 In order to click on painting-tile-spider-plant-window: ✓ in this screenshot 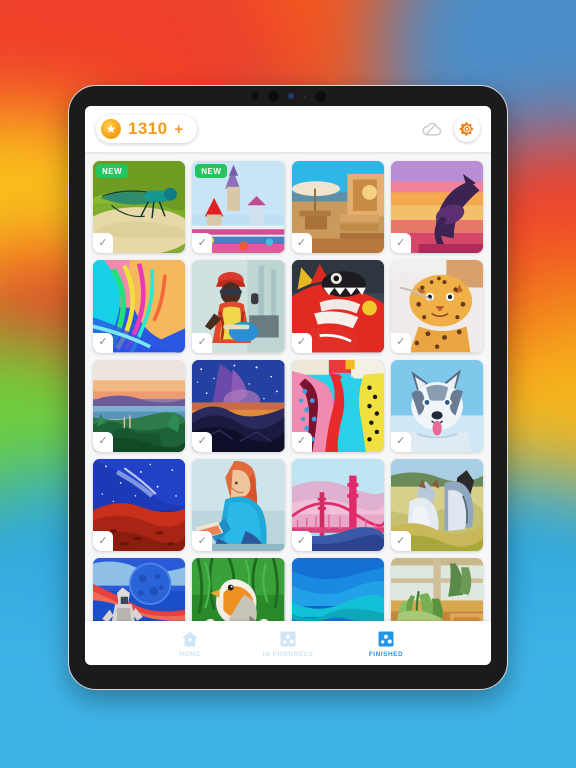, I will do `click(436, 589)`.